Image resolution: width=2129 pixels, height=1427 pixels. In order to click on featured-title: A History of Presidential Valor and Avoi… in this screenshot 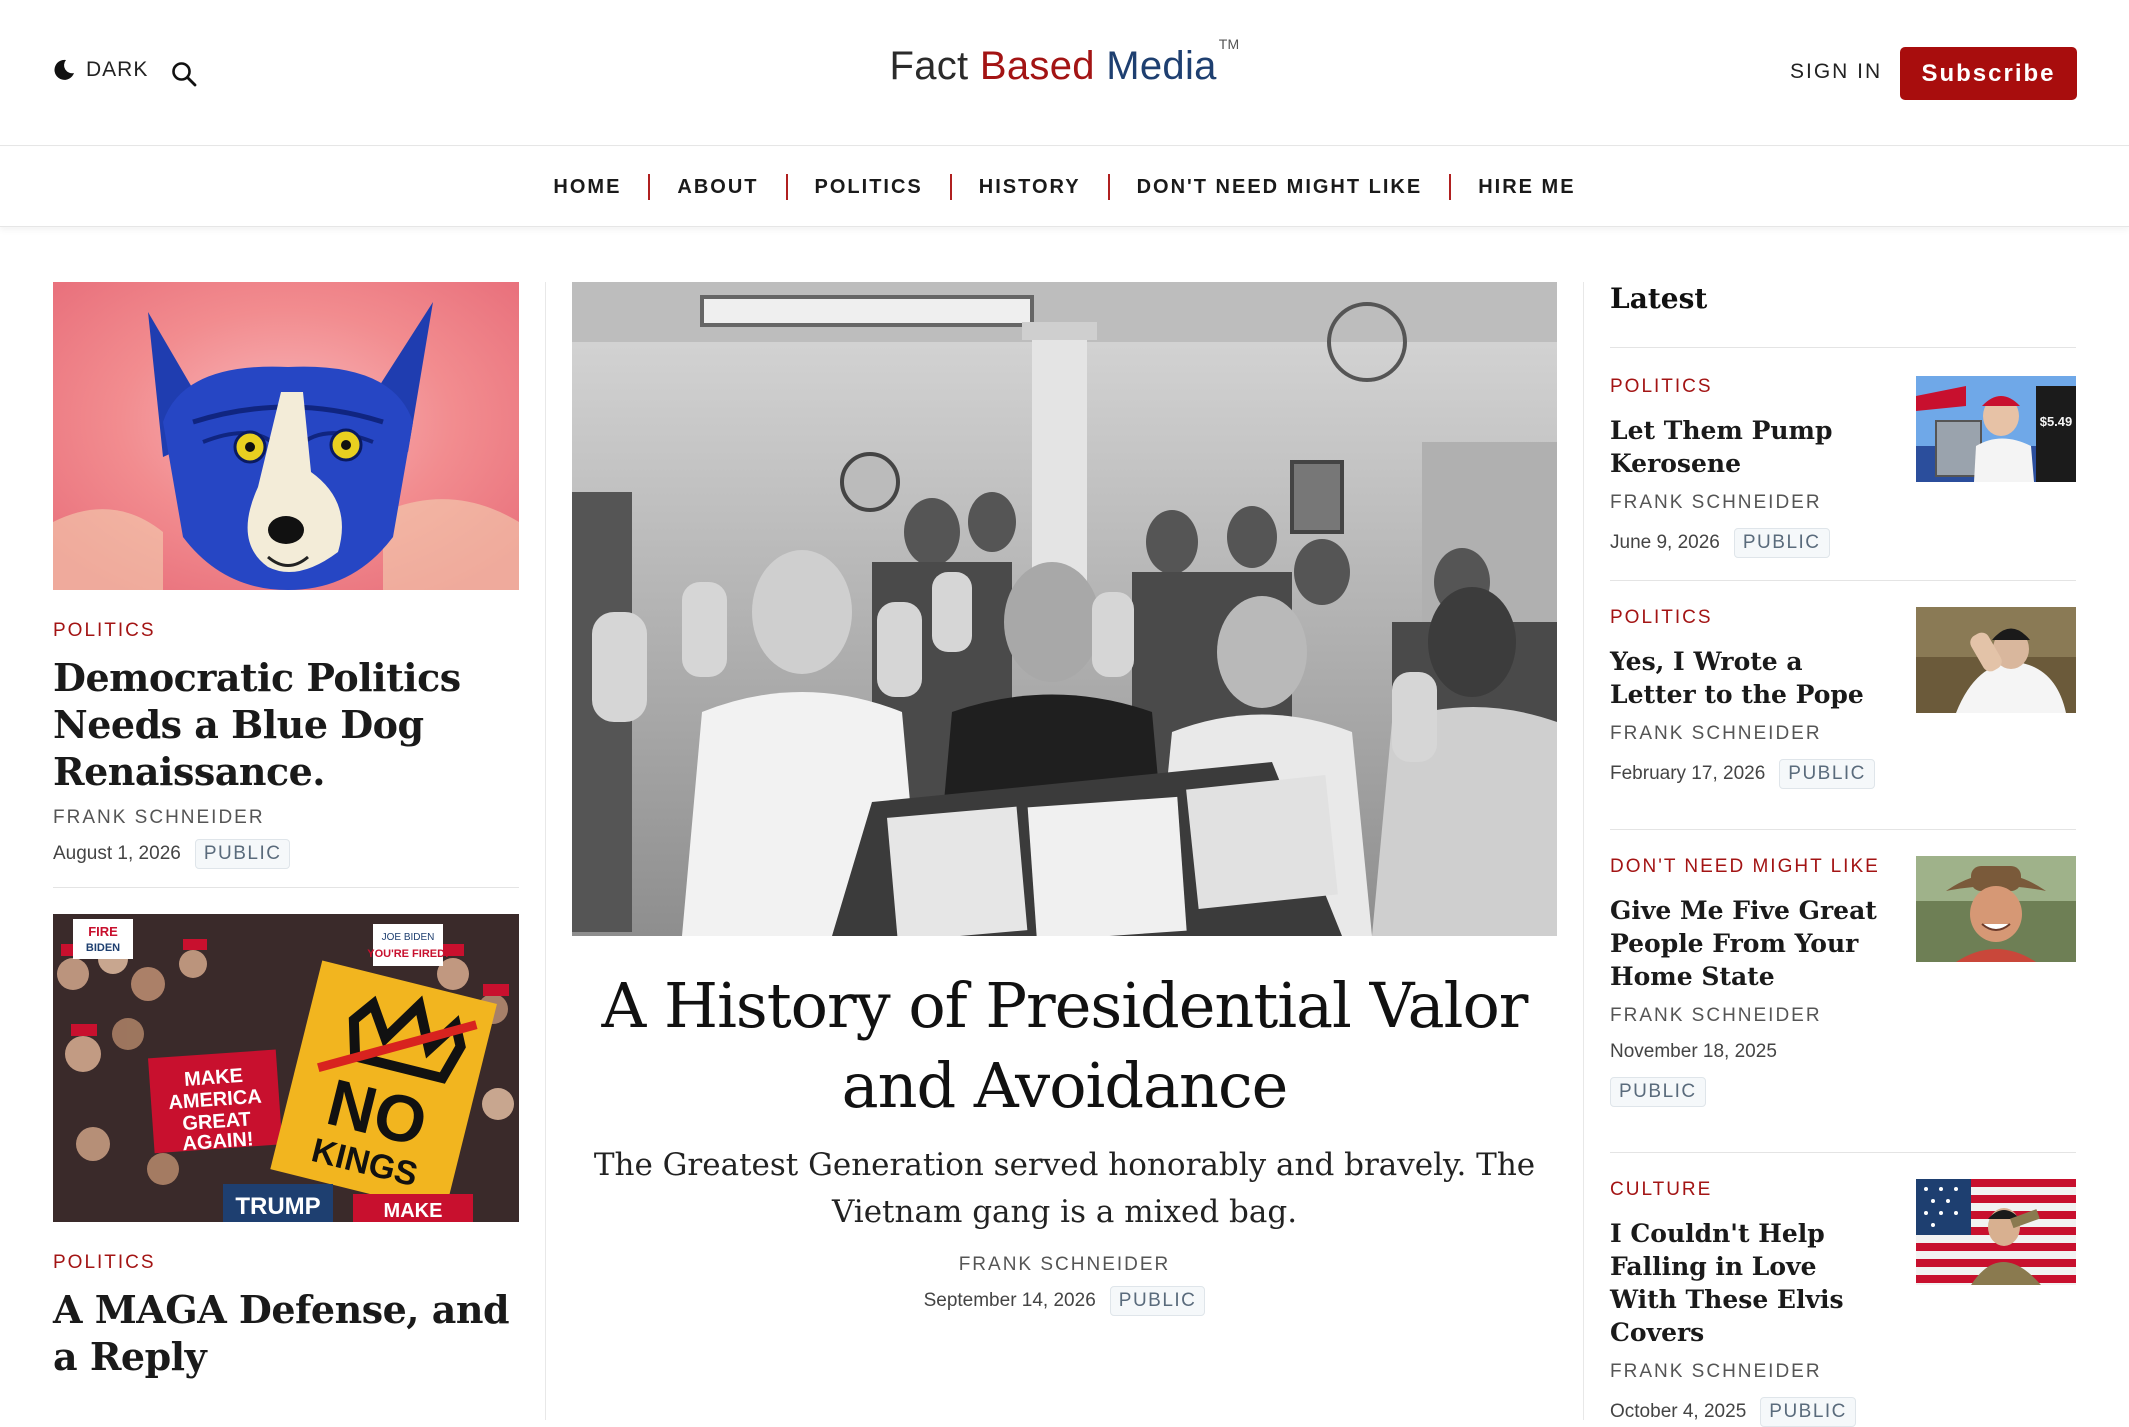, I will do `click(1064, 1046)`.